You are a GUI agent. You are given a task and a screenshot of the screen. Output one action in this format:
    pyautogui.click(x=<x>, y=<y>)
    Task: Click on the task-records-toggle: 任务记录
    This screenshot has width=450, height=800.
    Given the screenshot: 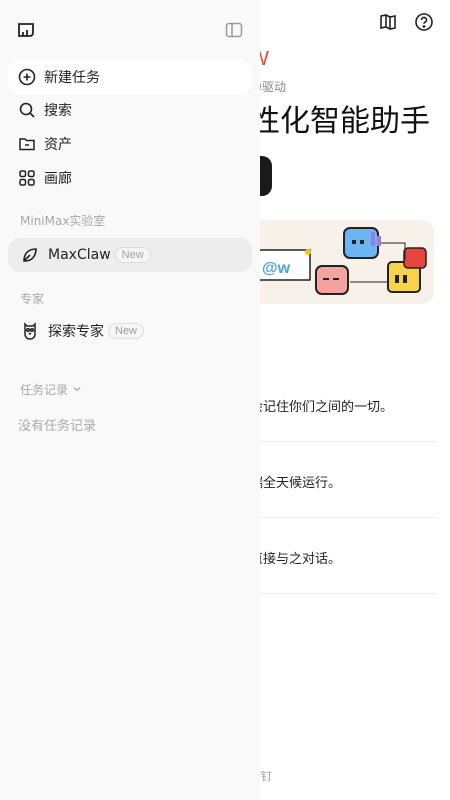 What is the action you would take?
    pyautogui.click(x=51, y=389)
    